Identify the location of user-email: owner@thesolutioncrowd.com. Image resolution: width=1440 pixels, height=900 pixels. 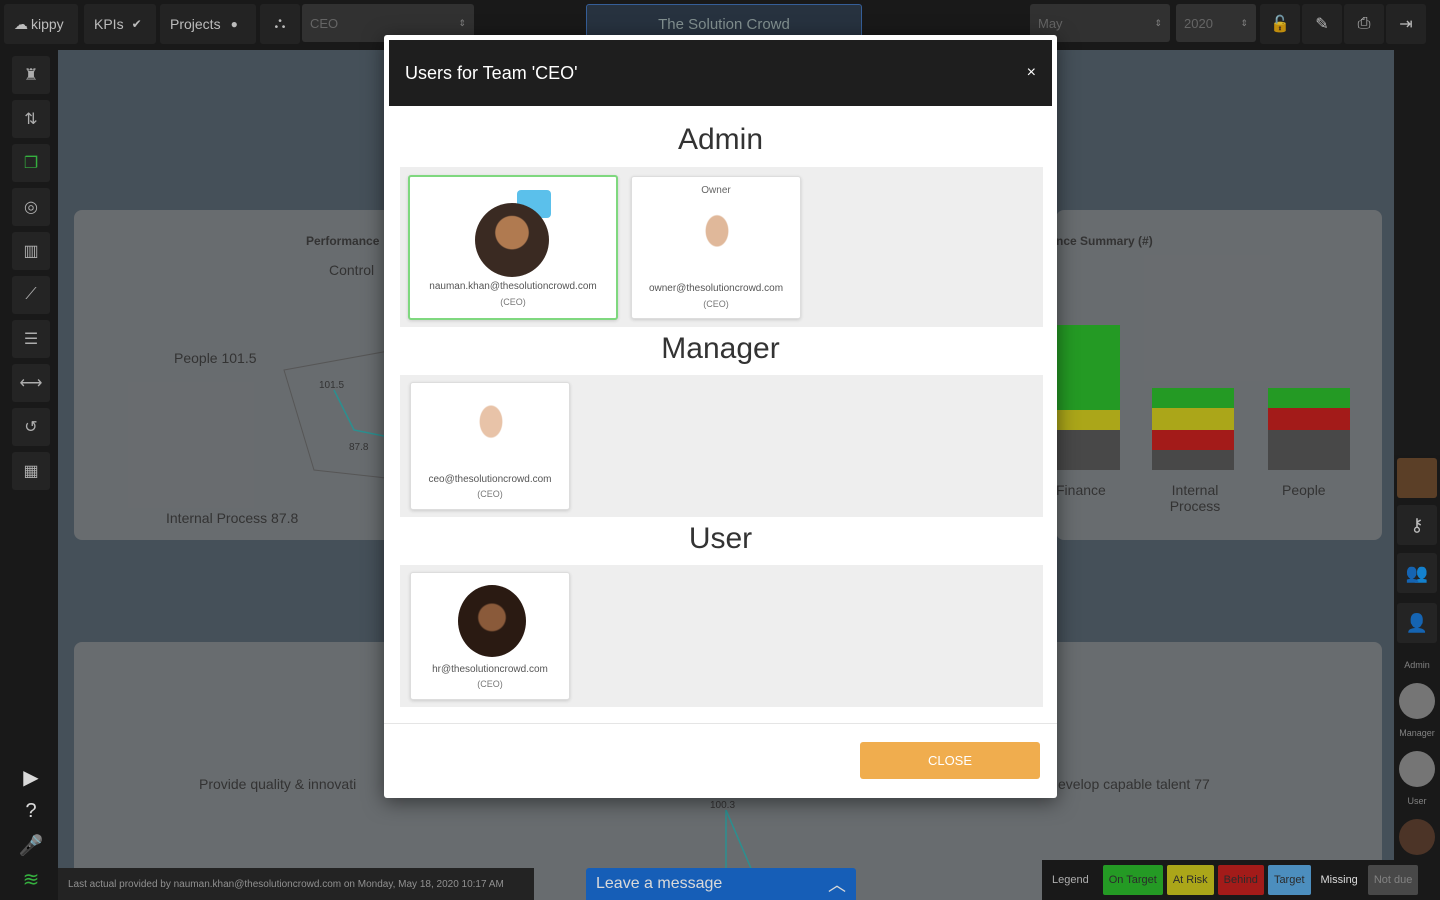
(716, 288).